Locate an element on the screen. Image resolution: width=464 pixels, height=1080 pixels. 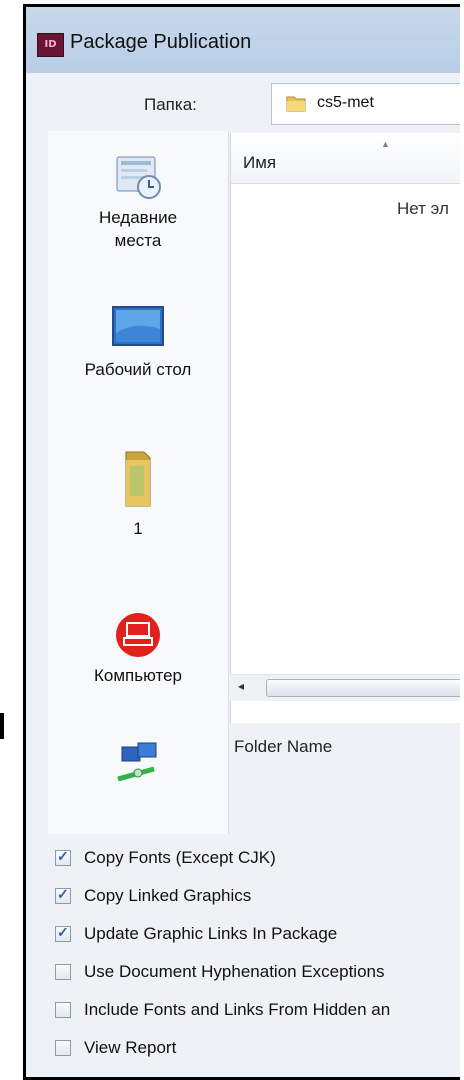
folder-dropdown: cs5-met is located at coordinates (365, 104).